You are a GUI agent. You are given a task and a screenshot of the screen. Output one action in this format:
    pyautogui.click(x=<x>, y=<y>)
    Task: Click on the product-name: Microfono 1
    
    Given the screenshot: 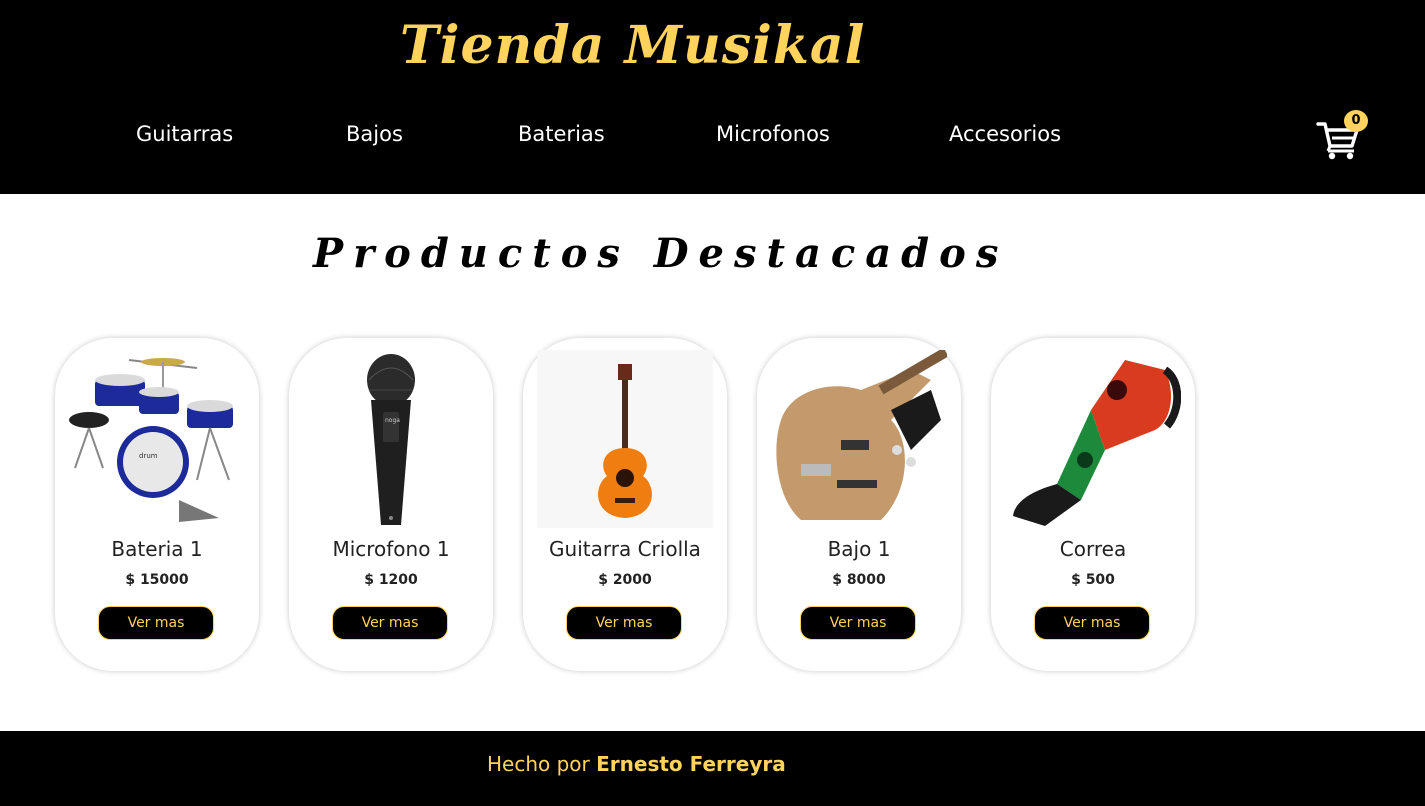 What is the action you would take?
    pyautogui.click(x=391, y=549)
    